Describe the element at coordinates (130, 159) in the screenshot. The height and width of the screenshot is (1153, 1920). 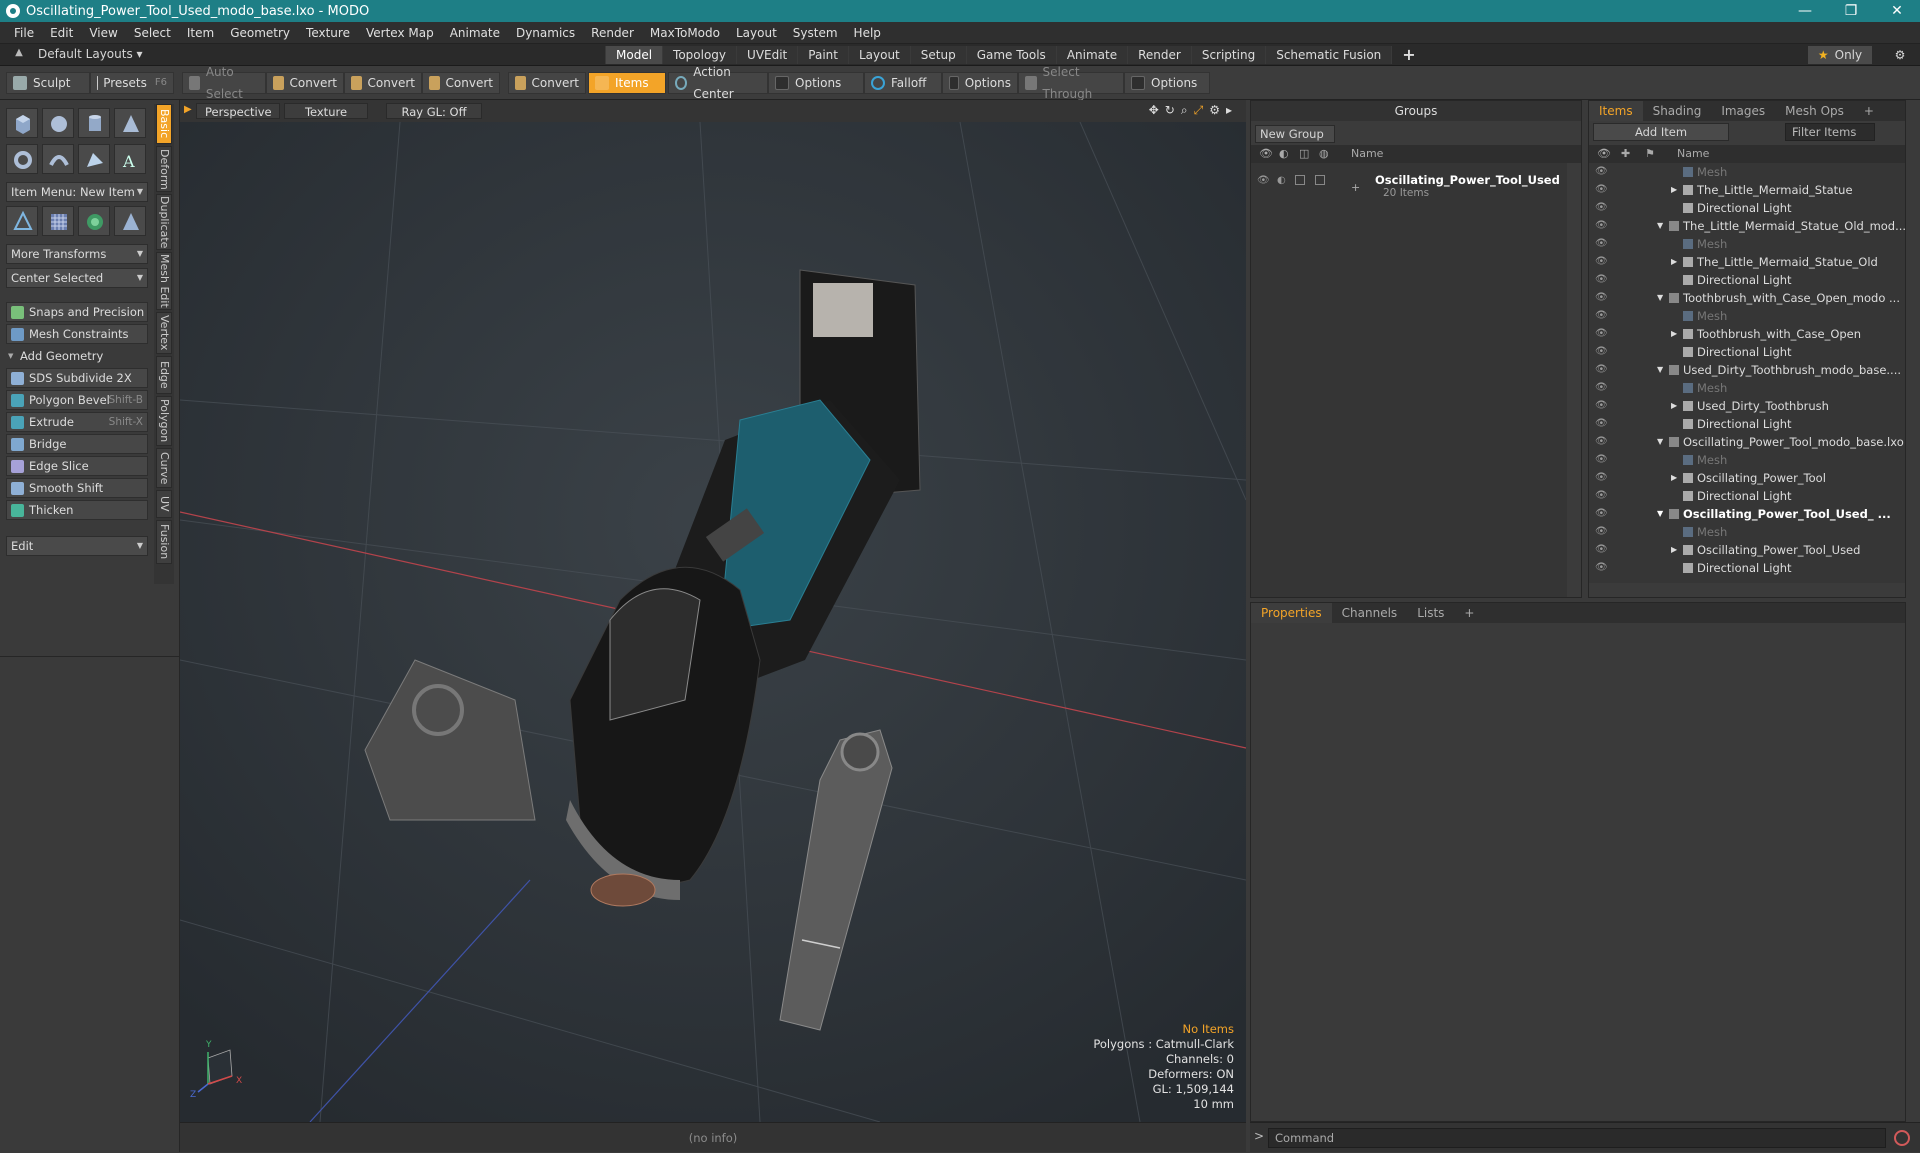
I see `text-tool-icon: A` at that location.